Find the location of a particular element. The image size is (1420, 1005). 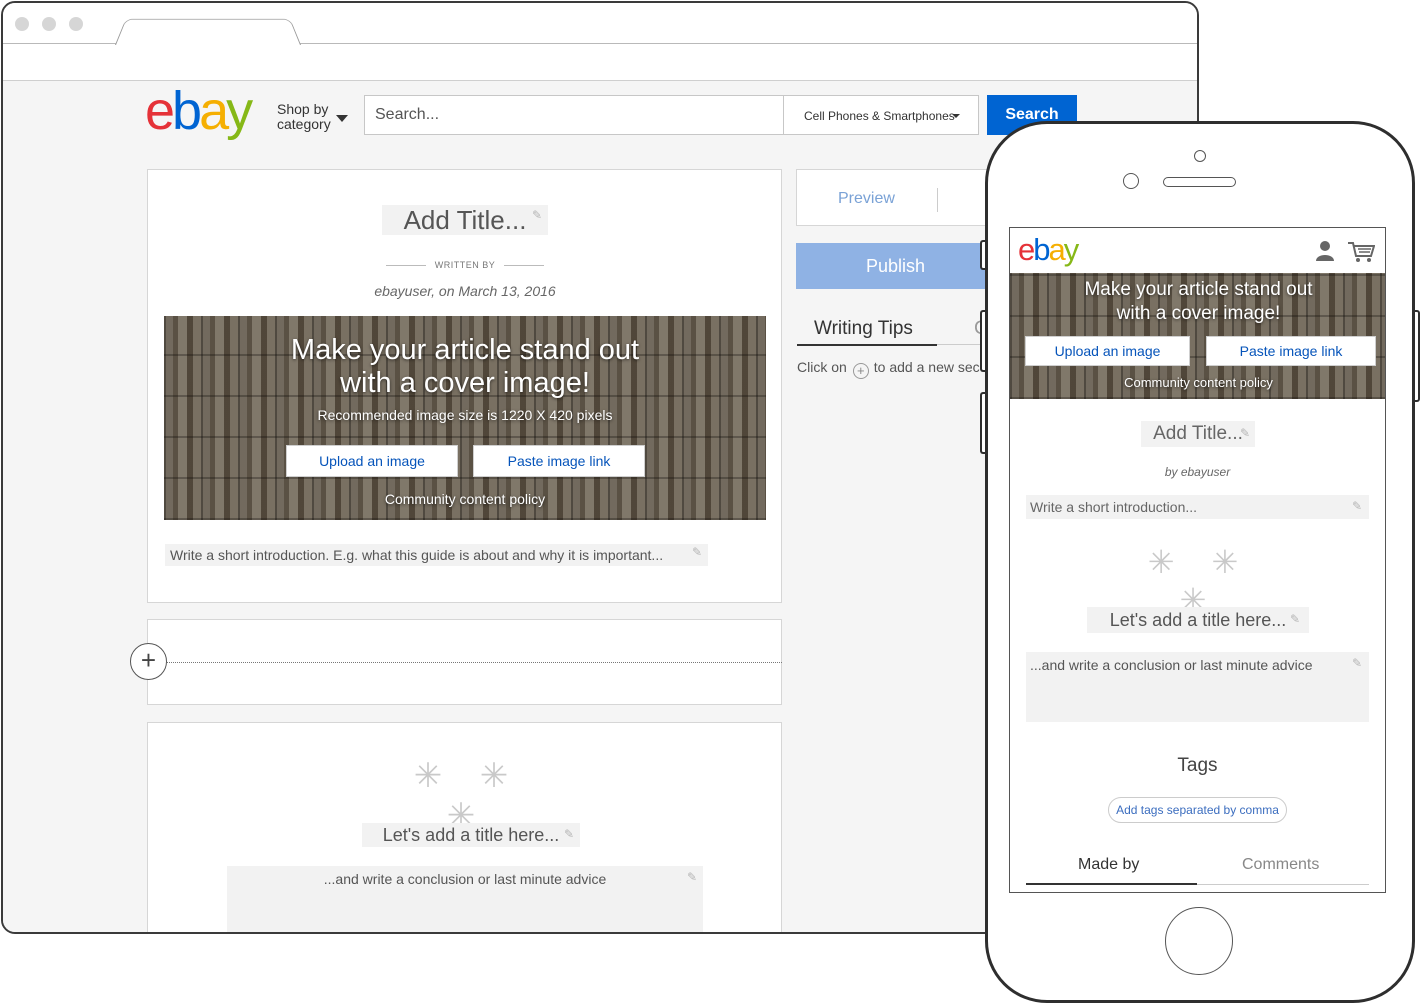

mobile-active-tab-indicator is located at coordinates (1111, 884).